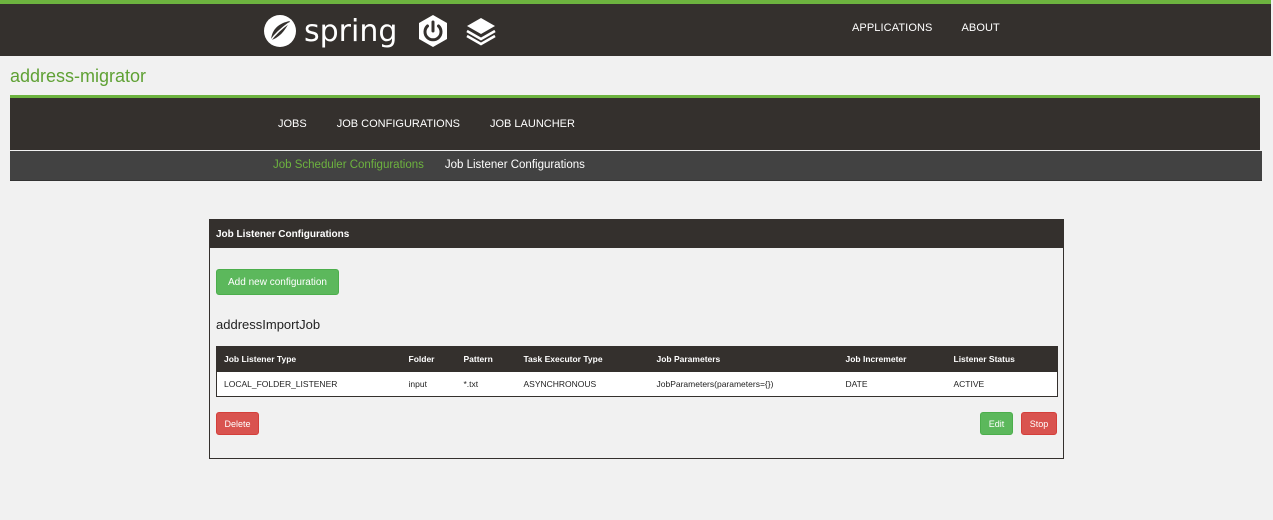 The height and width of the screenshot is (520, 1273). I want to click on col-task-executor-type: Task Executor Type, so click(583, 359).